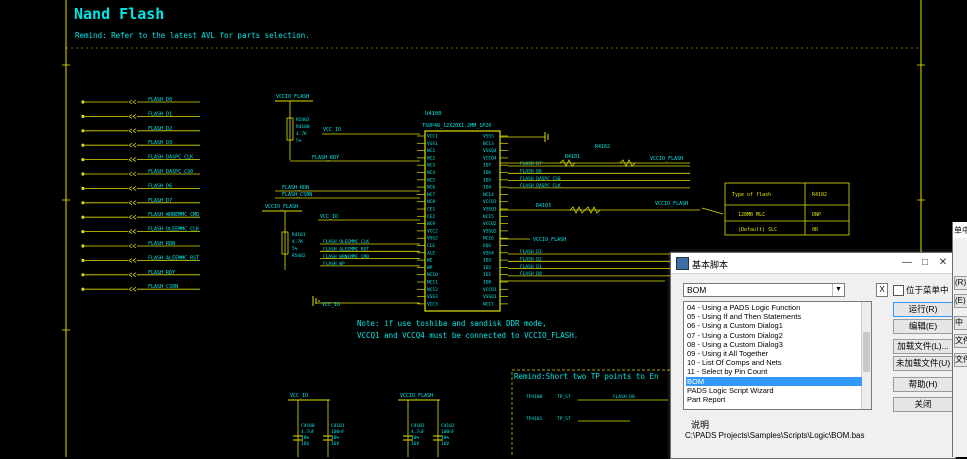  I want to click on minimize-icon: —, so click(907, 262).